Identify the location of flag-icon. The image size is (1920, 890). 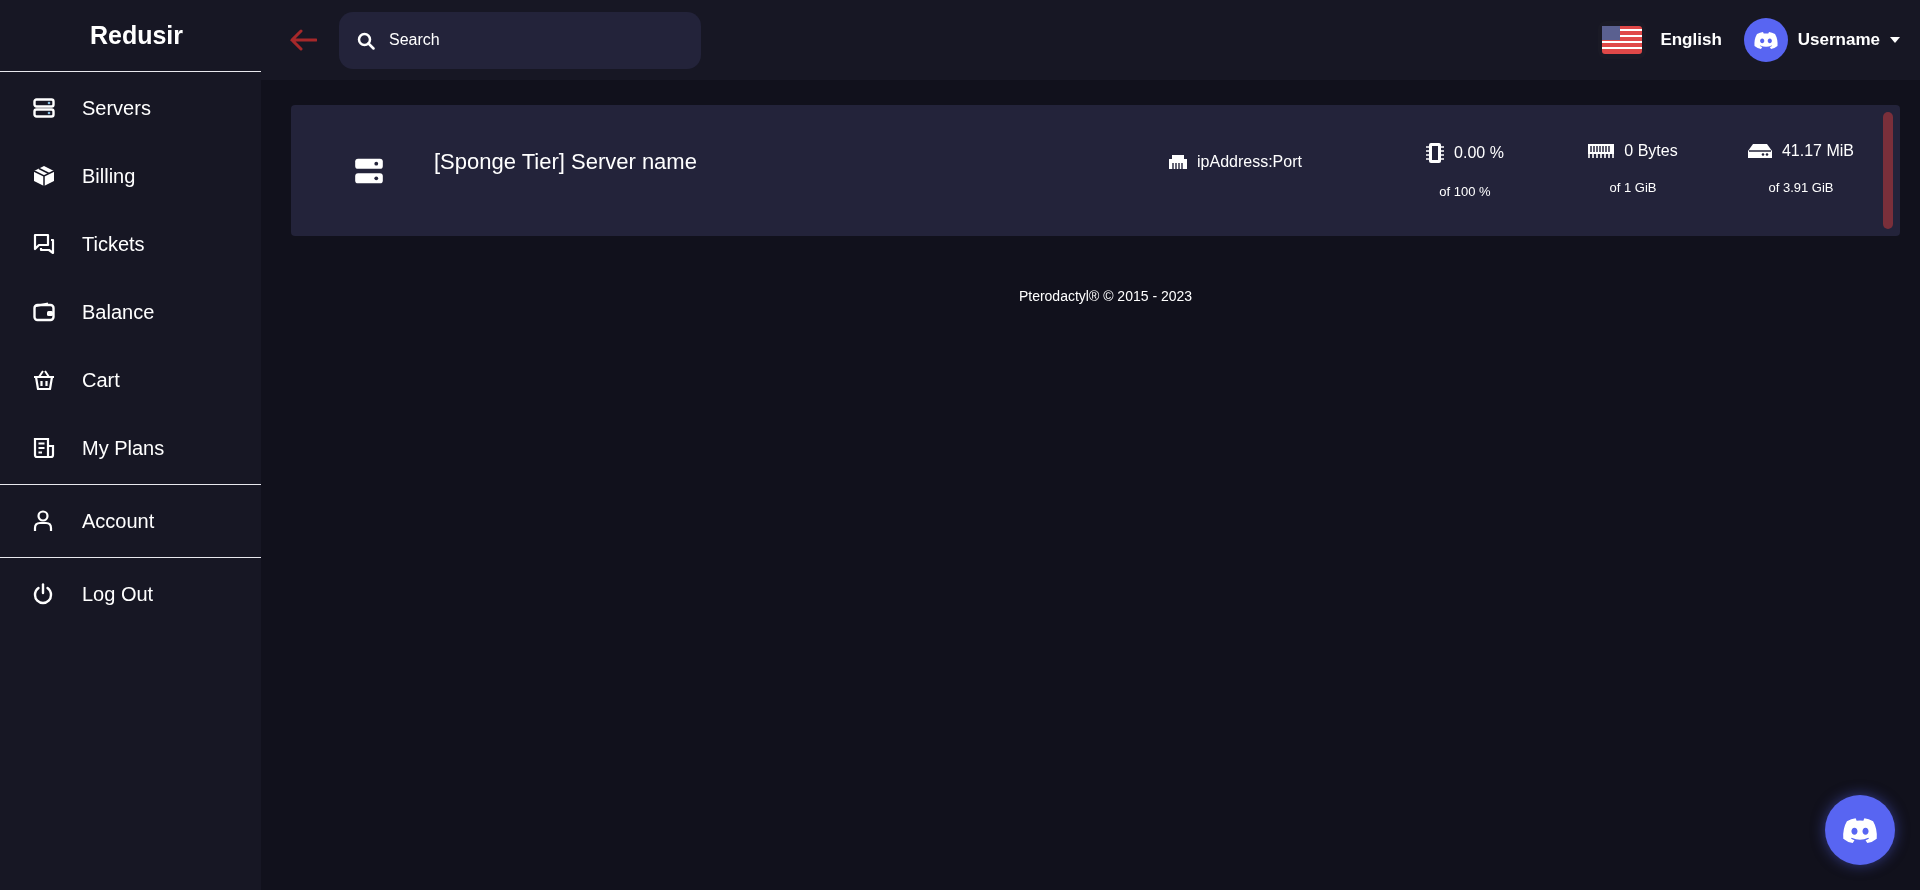
(1622, 40).